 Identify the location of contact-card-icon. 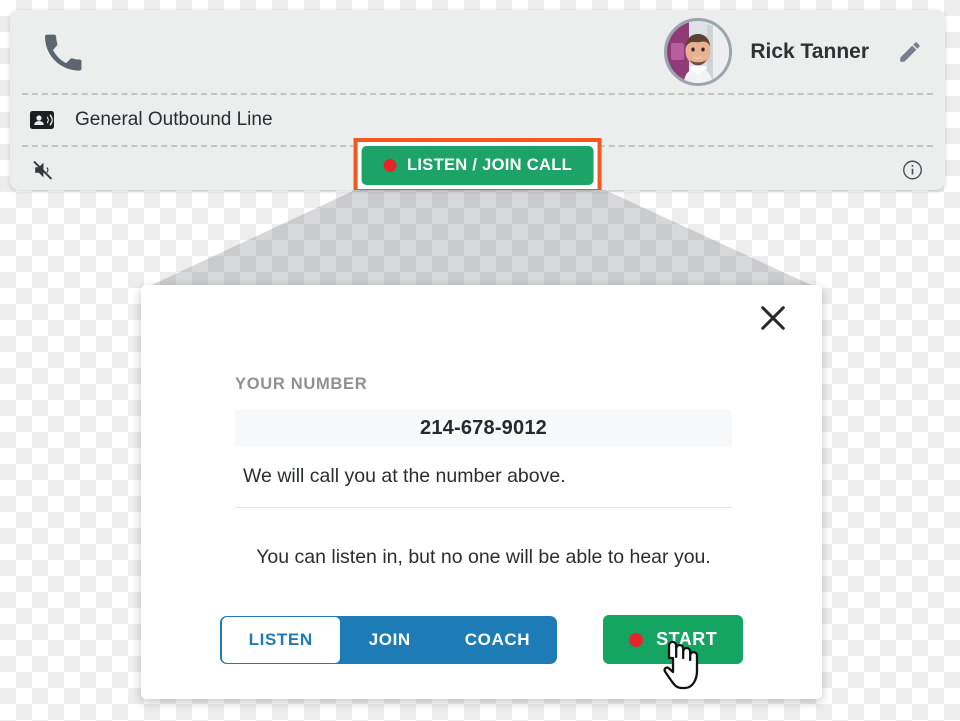
(42, 120).